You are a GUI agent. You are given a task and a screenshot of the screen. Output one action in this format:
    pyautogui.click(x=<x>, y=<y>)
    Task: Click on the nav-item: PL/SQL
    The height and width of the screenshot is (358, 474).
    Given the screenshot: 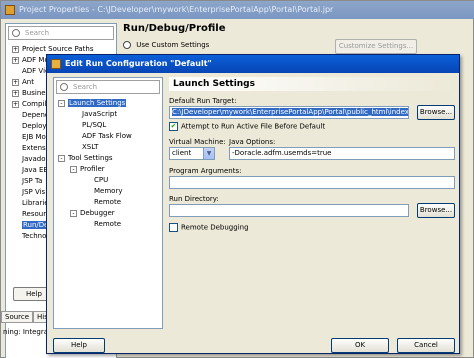 What is the action you would take?
    pyautogui.click(x=88, y=125)
    